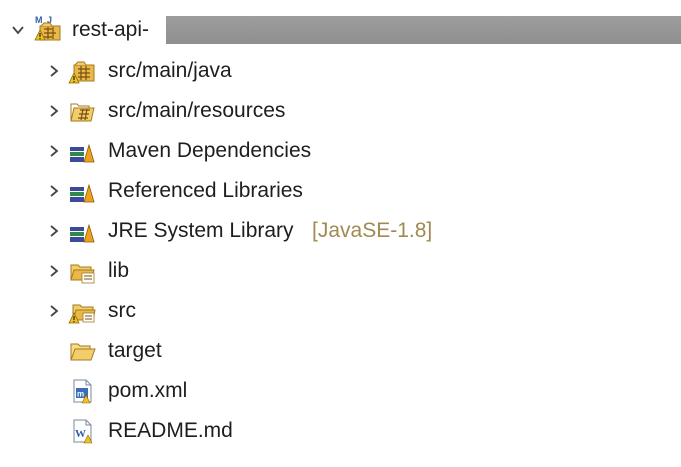 This screenshot has width=681, height=467. Describe the element at coordinates (197, 110) in the screenshot. I see `tree-item-label: src/main/resources` at that location.